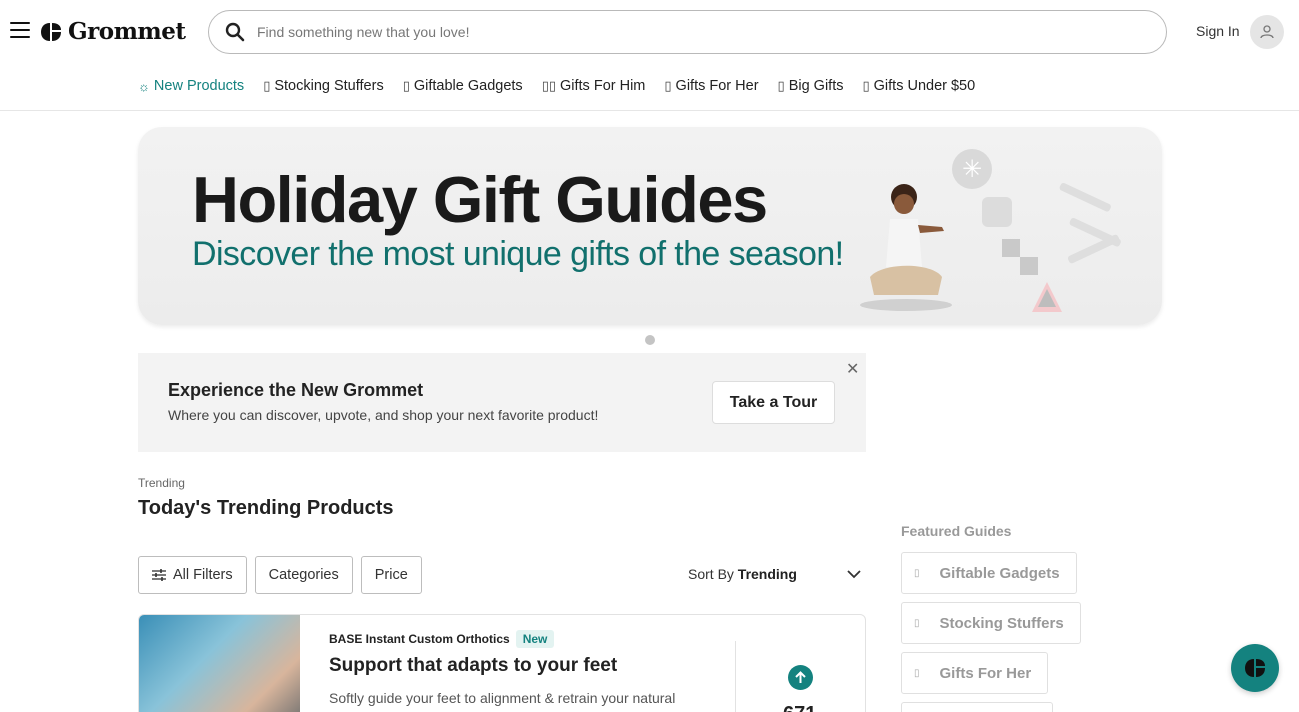  I want to click on filter-bar: All Filters Categories Price, so click(280, 575).